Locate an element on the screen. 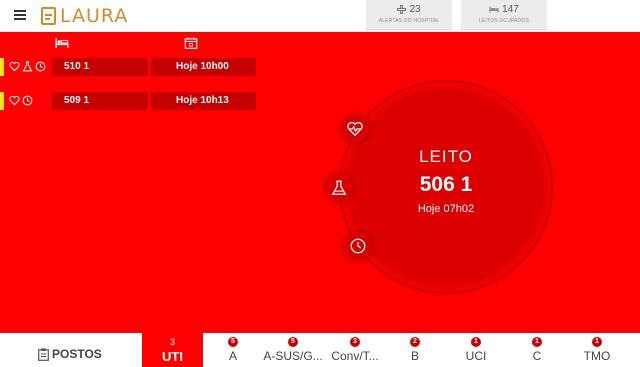 This screenshot has width=640, height=367. tab-label: B is located at coordinates (414, 356).